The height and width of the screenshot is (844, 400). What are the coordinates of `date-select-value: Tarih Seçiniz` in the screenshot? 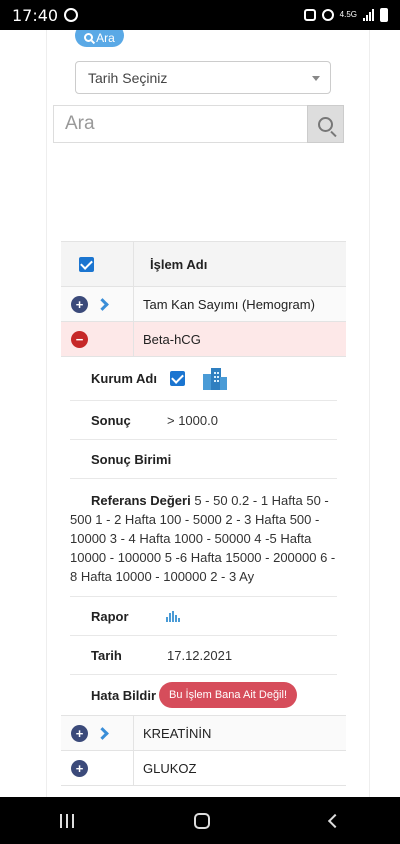 It's located at (128, 77).